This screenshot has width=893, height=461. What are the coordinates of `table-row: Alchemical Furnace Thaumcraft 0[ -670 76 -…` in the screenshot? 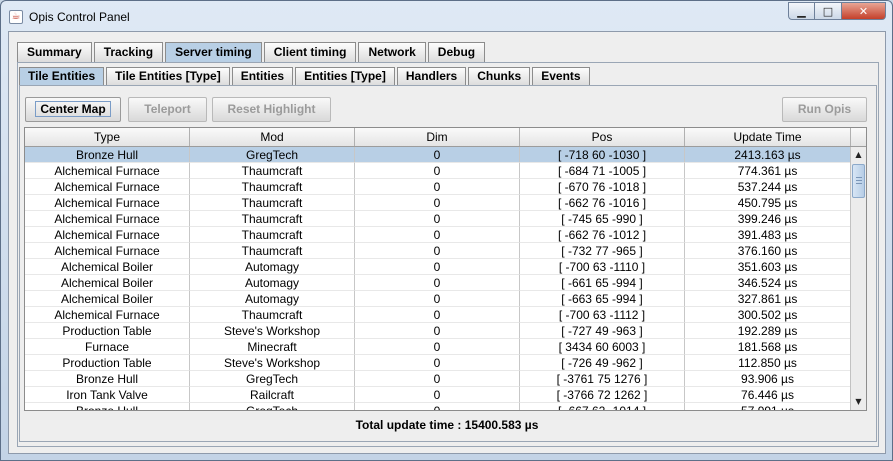 It's located at (445, 187).